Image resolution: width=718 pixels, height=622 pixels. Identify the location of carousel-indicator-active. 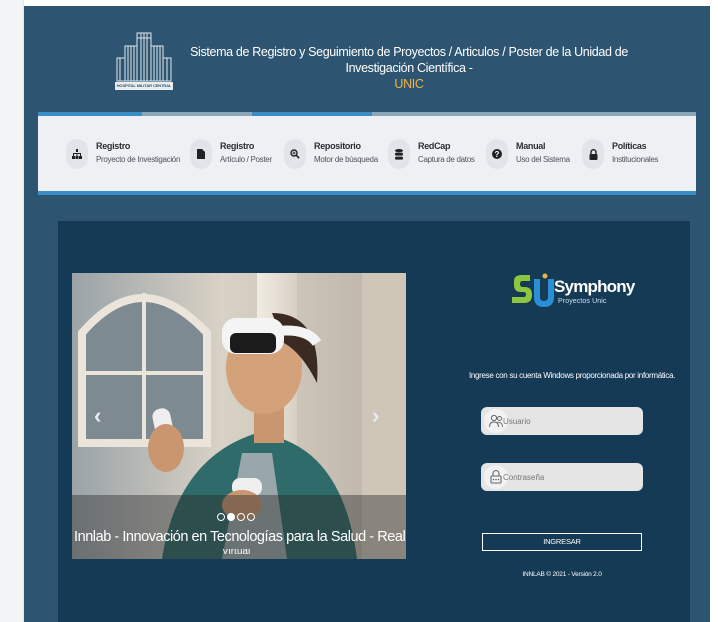
(231, 517).